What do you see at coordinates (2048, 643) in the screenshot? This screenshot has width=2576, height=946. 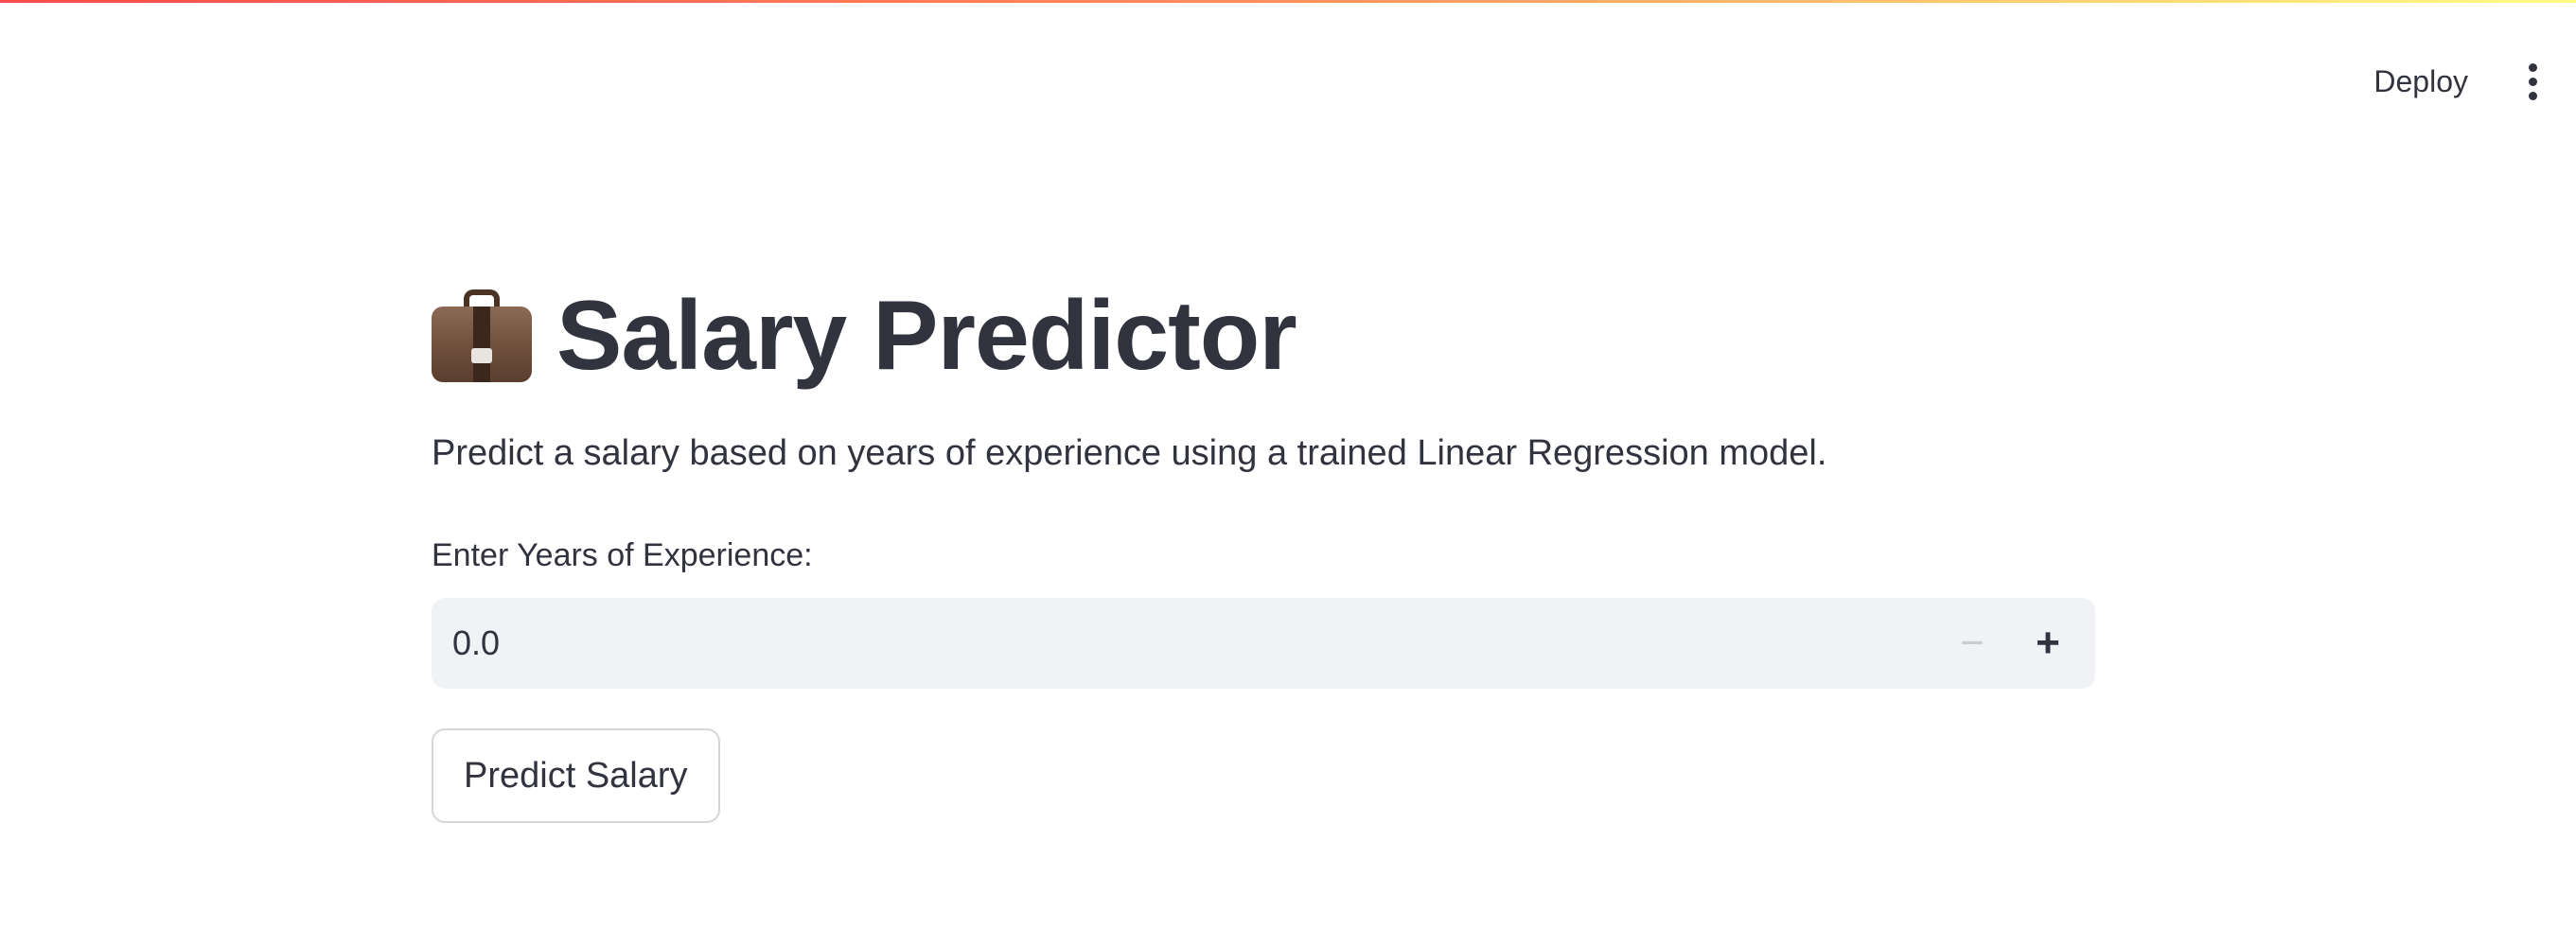 I see `plus-icon: +` at bounding box center [2048, 643].